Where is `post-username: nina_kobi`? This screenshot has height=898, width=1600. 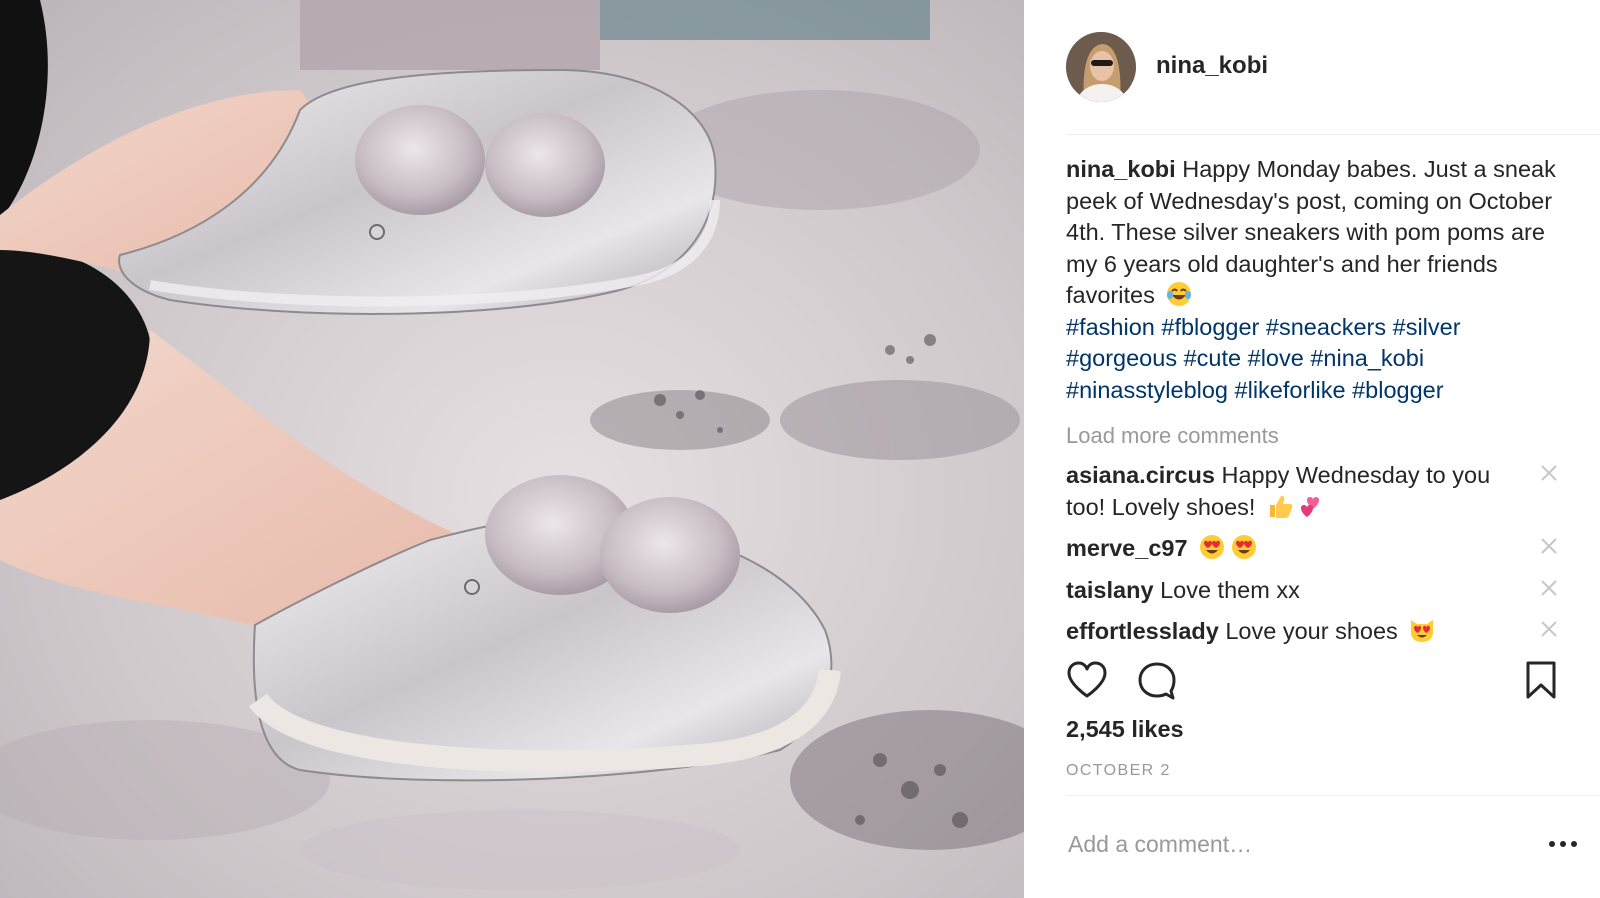 post-username: nina_kobi is located at coordinates (1212, 66).